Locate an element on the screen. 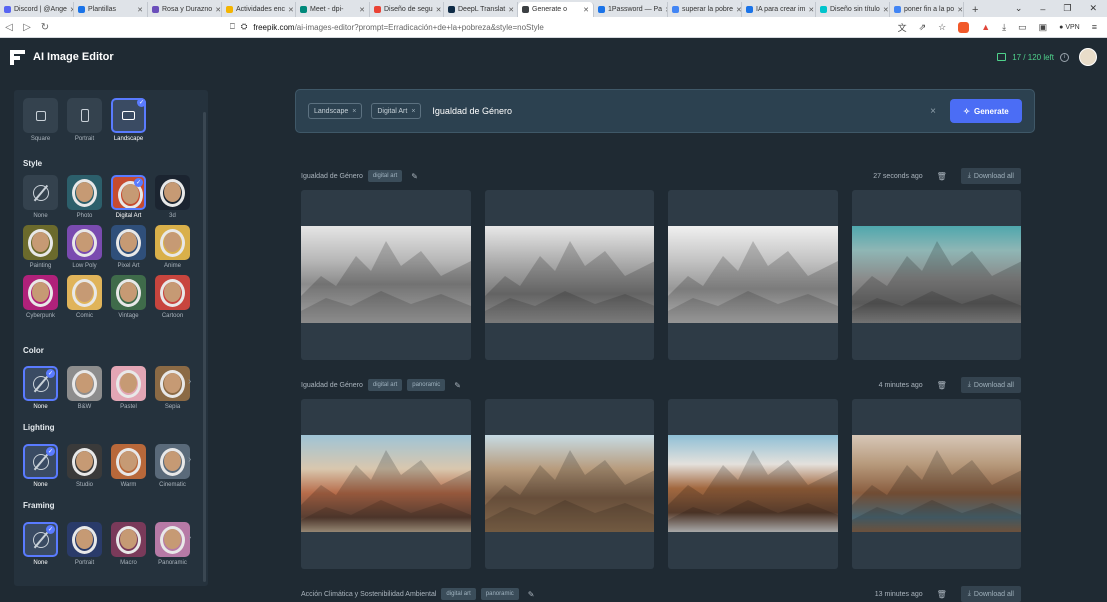 The width and height of the screenshot is (1107, 602). brave-shield-icon is located at coordinates (964, 27).